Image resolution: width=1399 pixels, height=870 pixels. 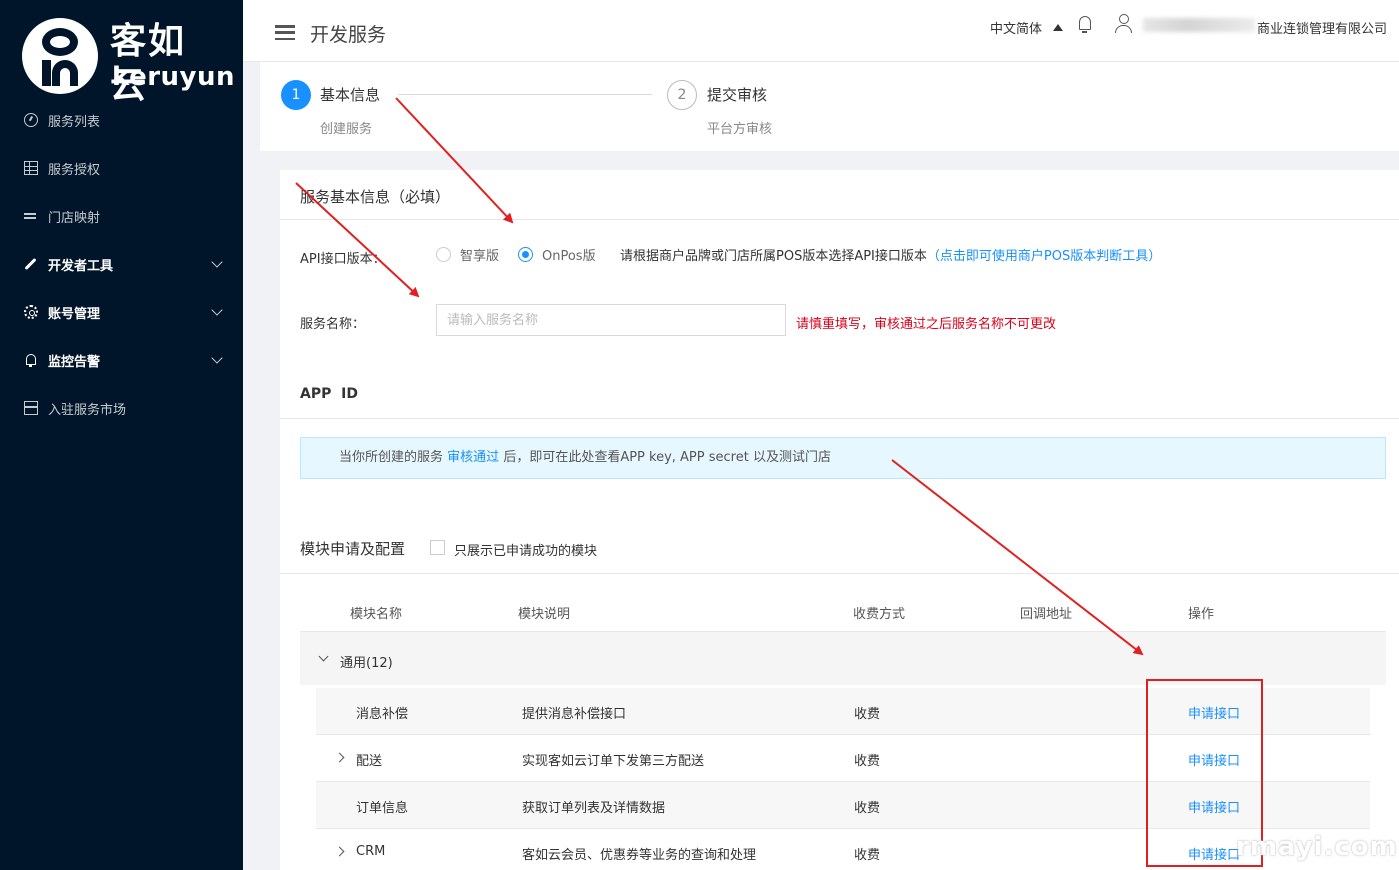 I want to click on module-desc: 提供消息补偿接口, so click(x=574, y=714).